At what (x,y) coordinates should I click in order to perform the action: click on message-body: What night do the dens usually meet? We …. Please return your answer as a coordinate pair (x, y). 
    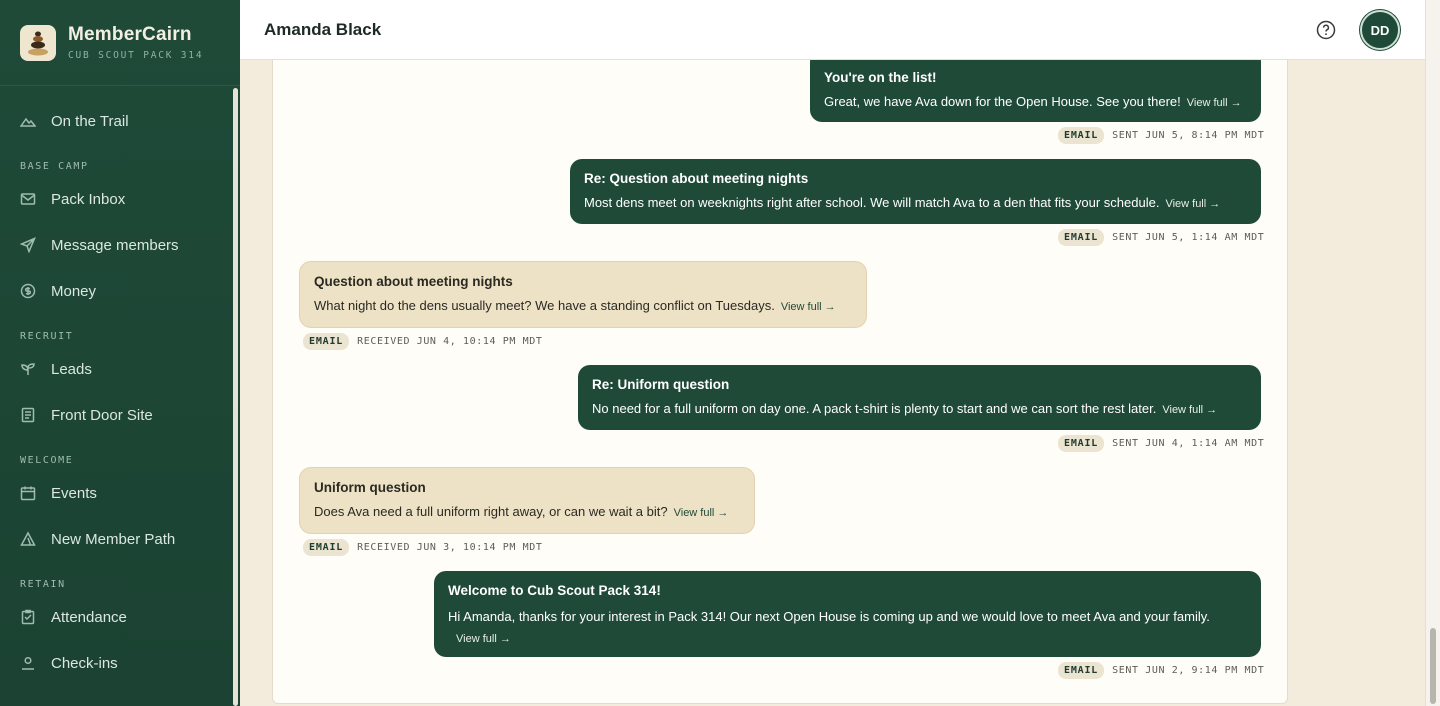
    Looking at the image, I should click on (544, 305).